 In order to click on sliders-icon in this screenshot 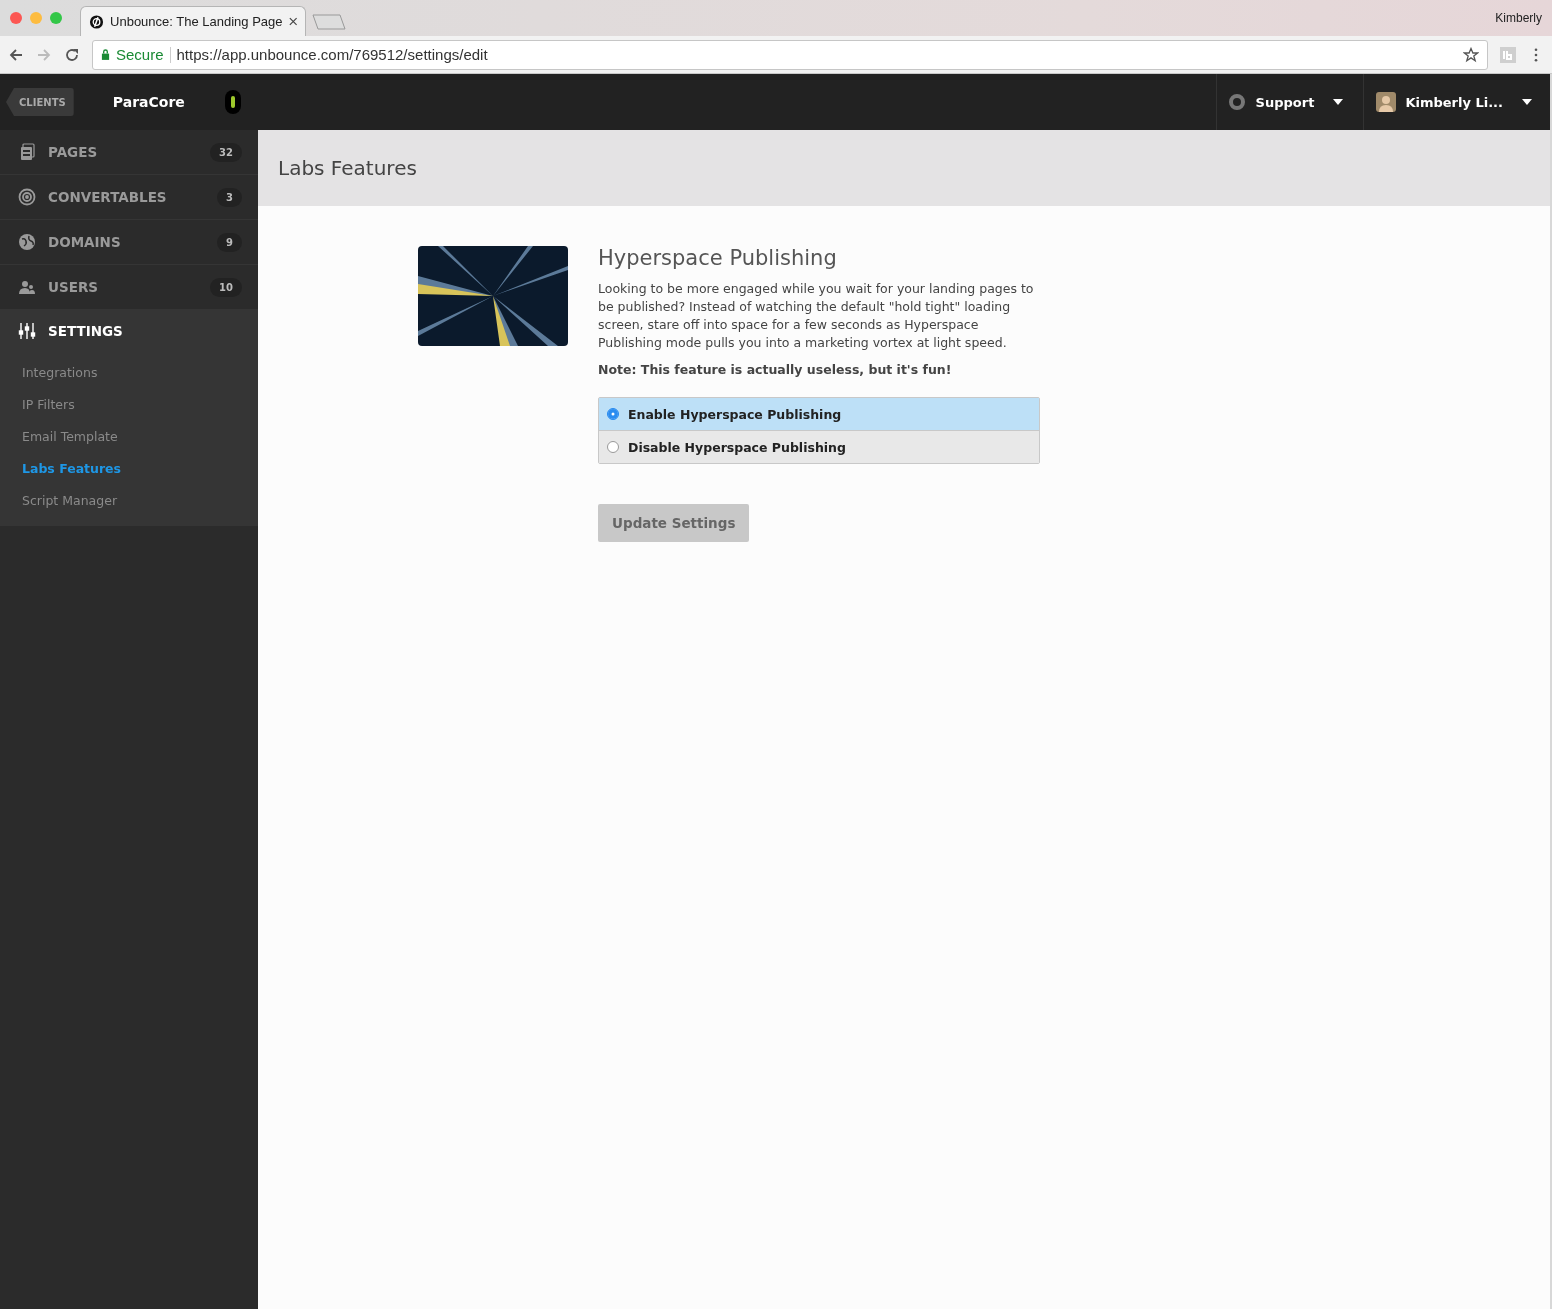, I will do `click(27, 331)`.